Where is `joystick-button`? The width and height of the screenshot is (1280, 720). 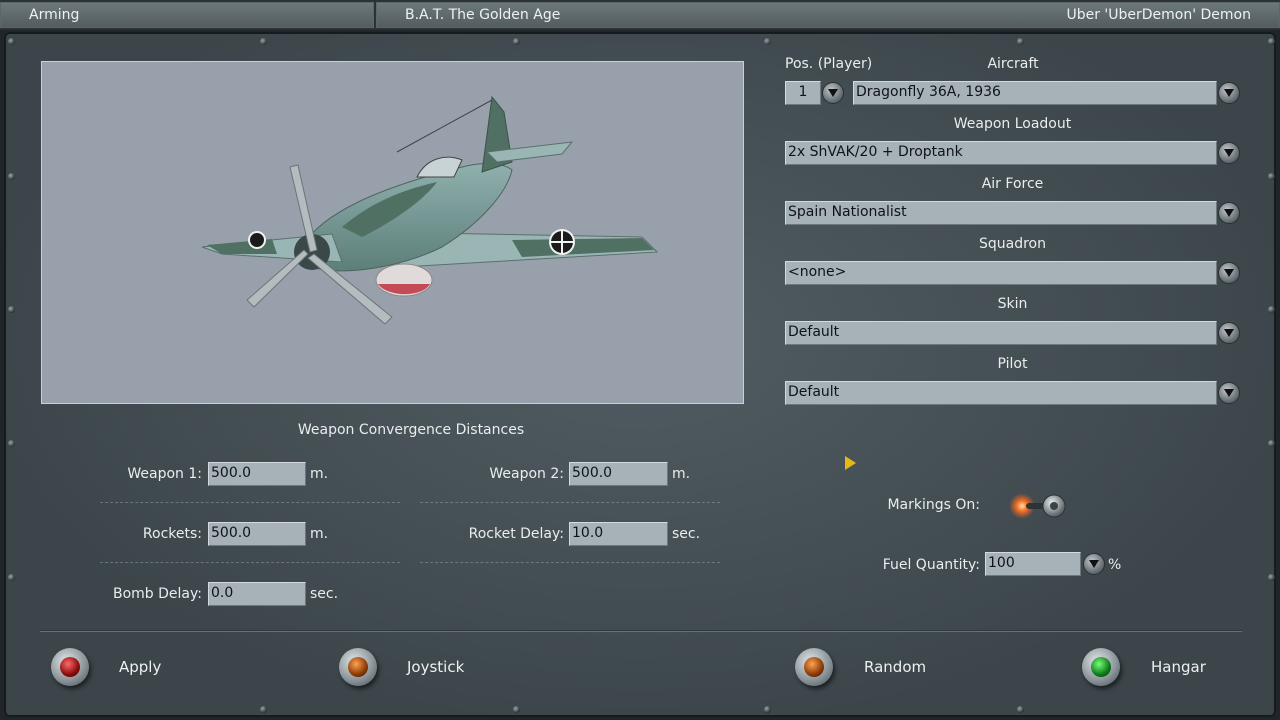
joystick-button is located at coordinates (358, 667).